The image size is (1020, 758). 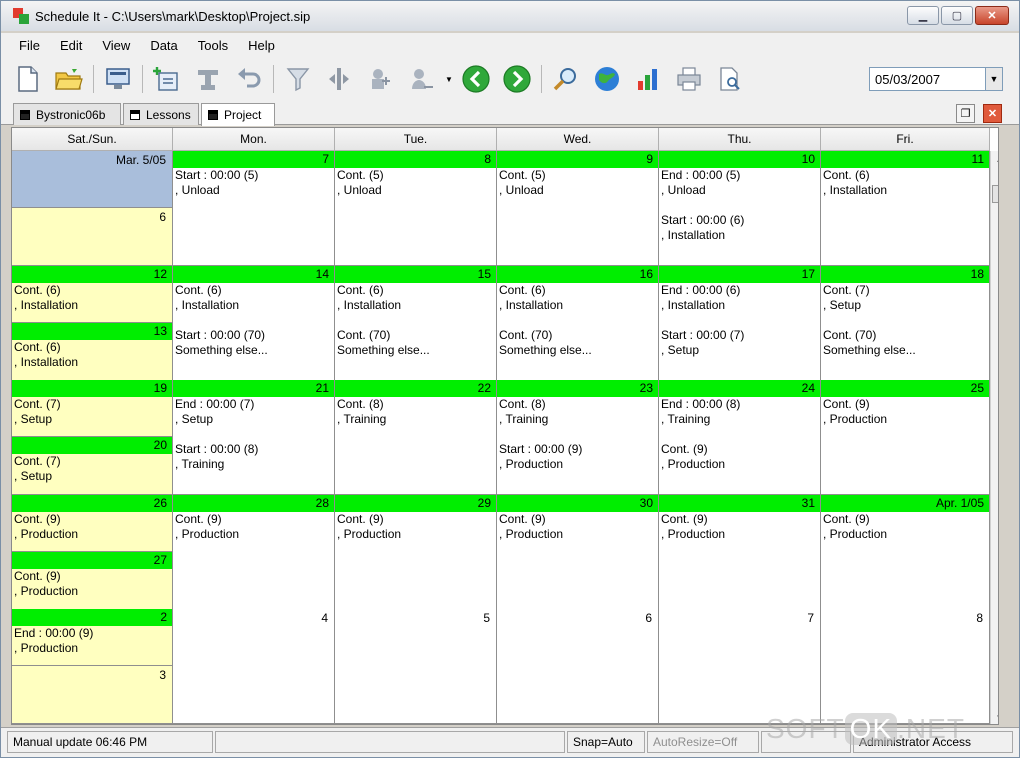 What do you see at coordinates (92, 695) in the screenshot?
I see `calendar-day-cell: 3` at bounding box center [92, 695].